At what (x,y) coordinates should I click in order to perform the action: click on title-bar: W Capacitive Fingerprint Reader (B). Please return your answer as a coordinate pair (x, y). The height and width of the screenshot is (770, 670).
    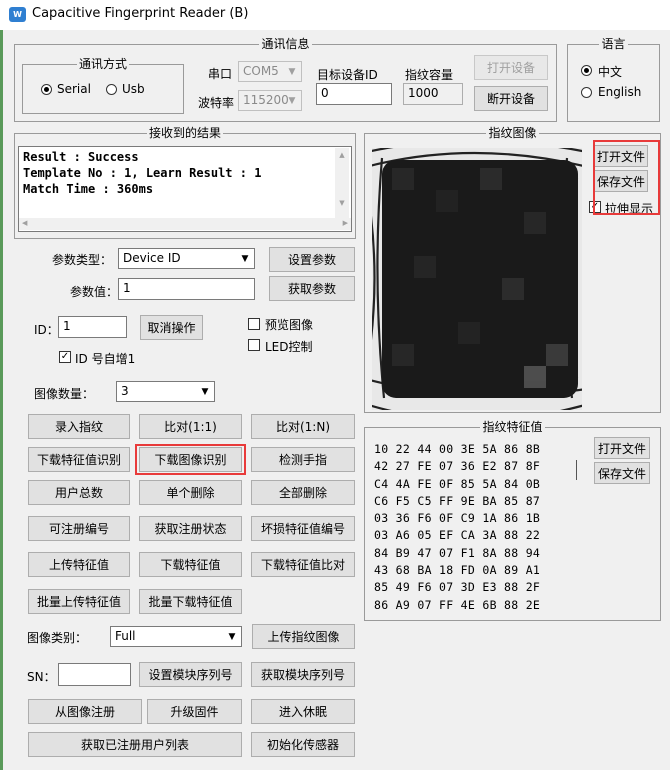
    Looking at the image, I should click on (335, 15).